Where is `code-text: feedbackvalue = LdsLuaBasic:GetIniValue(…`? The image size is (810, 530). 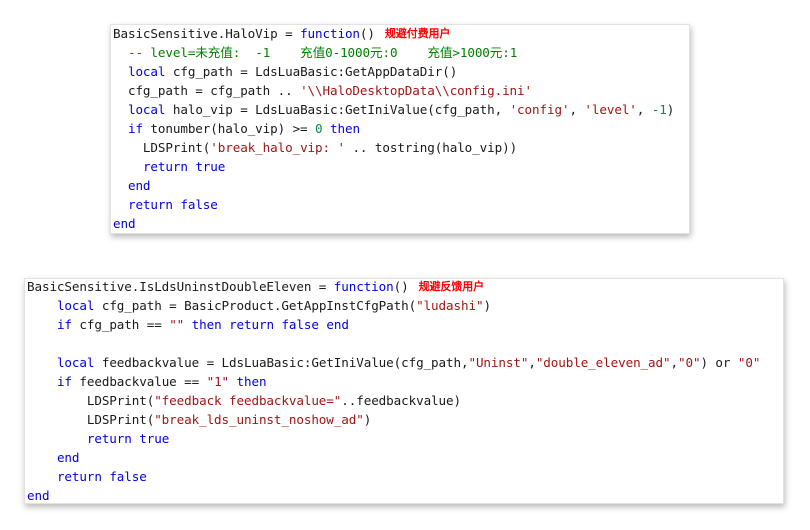 code-text: feedbackvalue = LdsLuaBasic:GetIniValue(… is located at coordinates (281, 362).